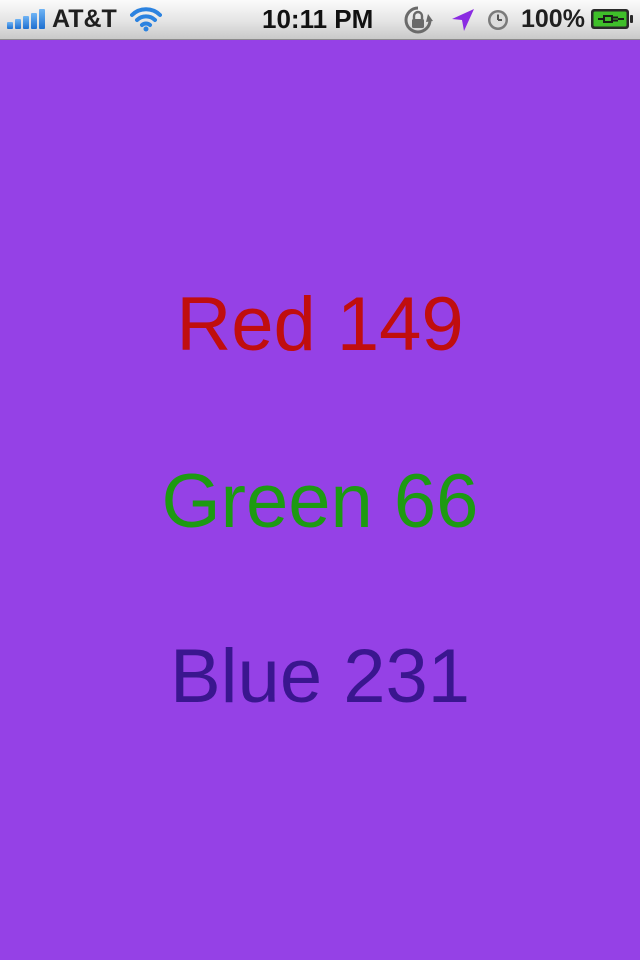  What do you see at coordinates (146, 19) in the screenshot?
I see `wifi-icon` at bounding box center [146, 19].